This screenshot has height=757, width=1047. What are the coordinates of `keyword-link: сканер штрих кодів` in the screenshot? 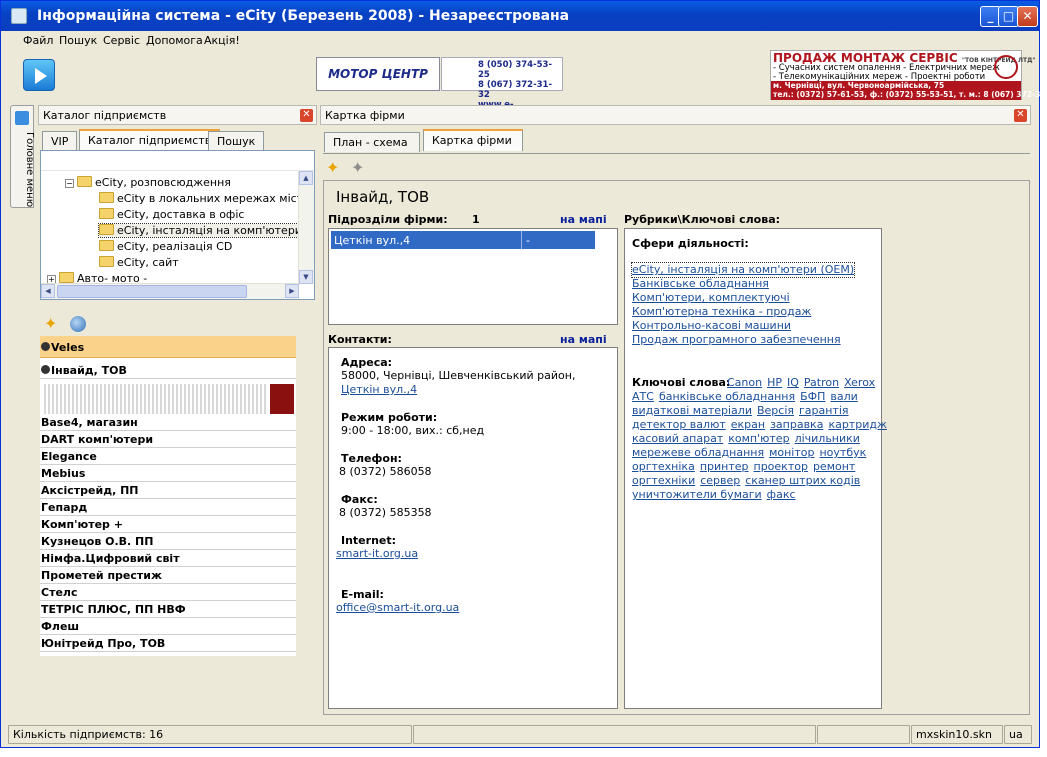 It's located at (802, 480).